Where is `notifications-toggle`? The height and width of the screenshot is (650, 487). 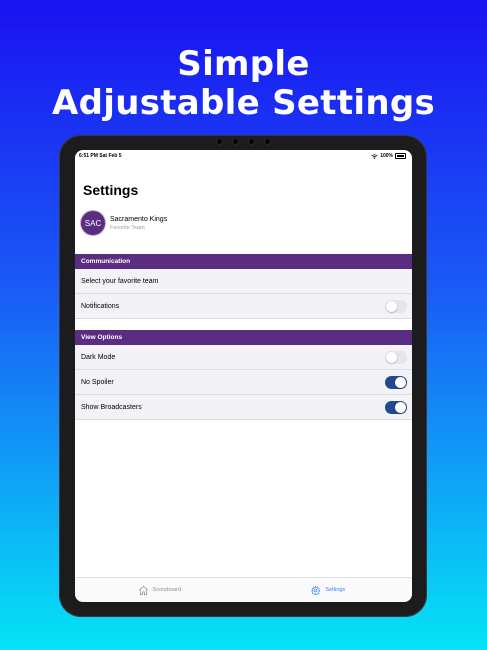
notifications-toggle is located at coordinates (396, 306).